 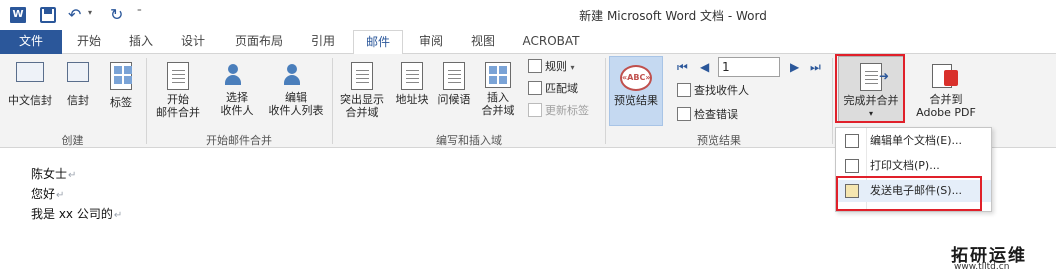 I want to click on ribbon-tabs: 文件 开始 插入 设计 页面布局 引用 邮件 审阅 视图 ACROBAT, so click(x=528, y=42).